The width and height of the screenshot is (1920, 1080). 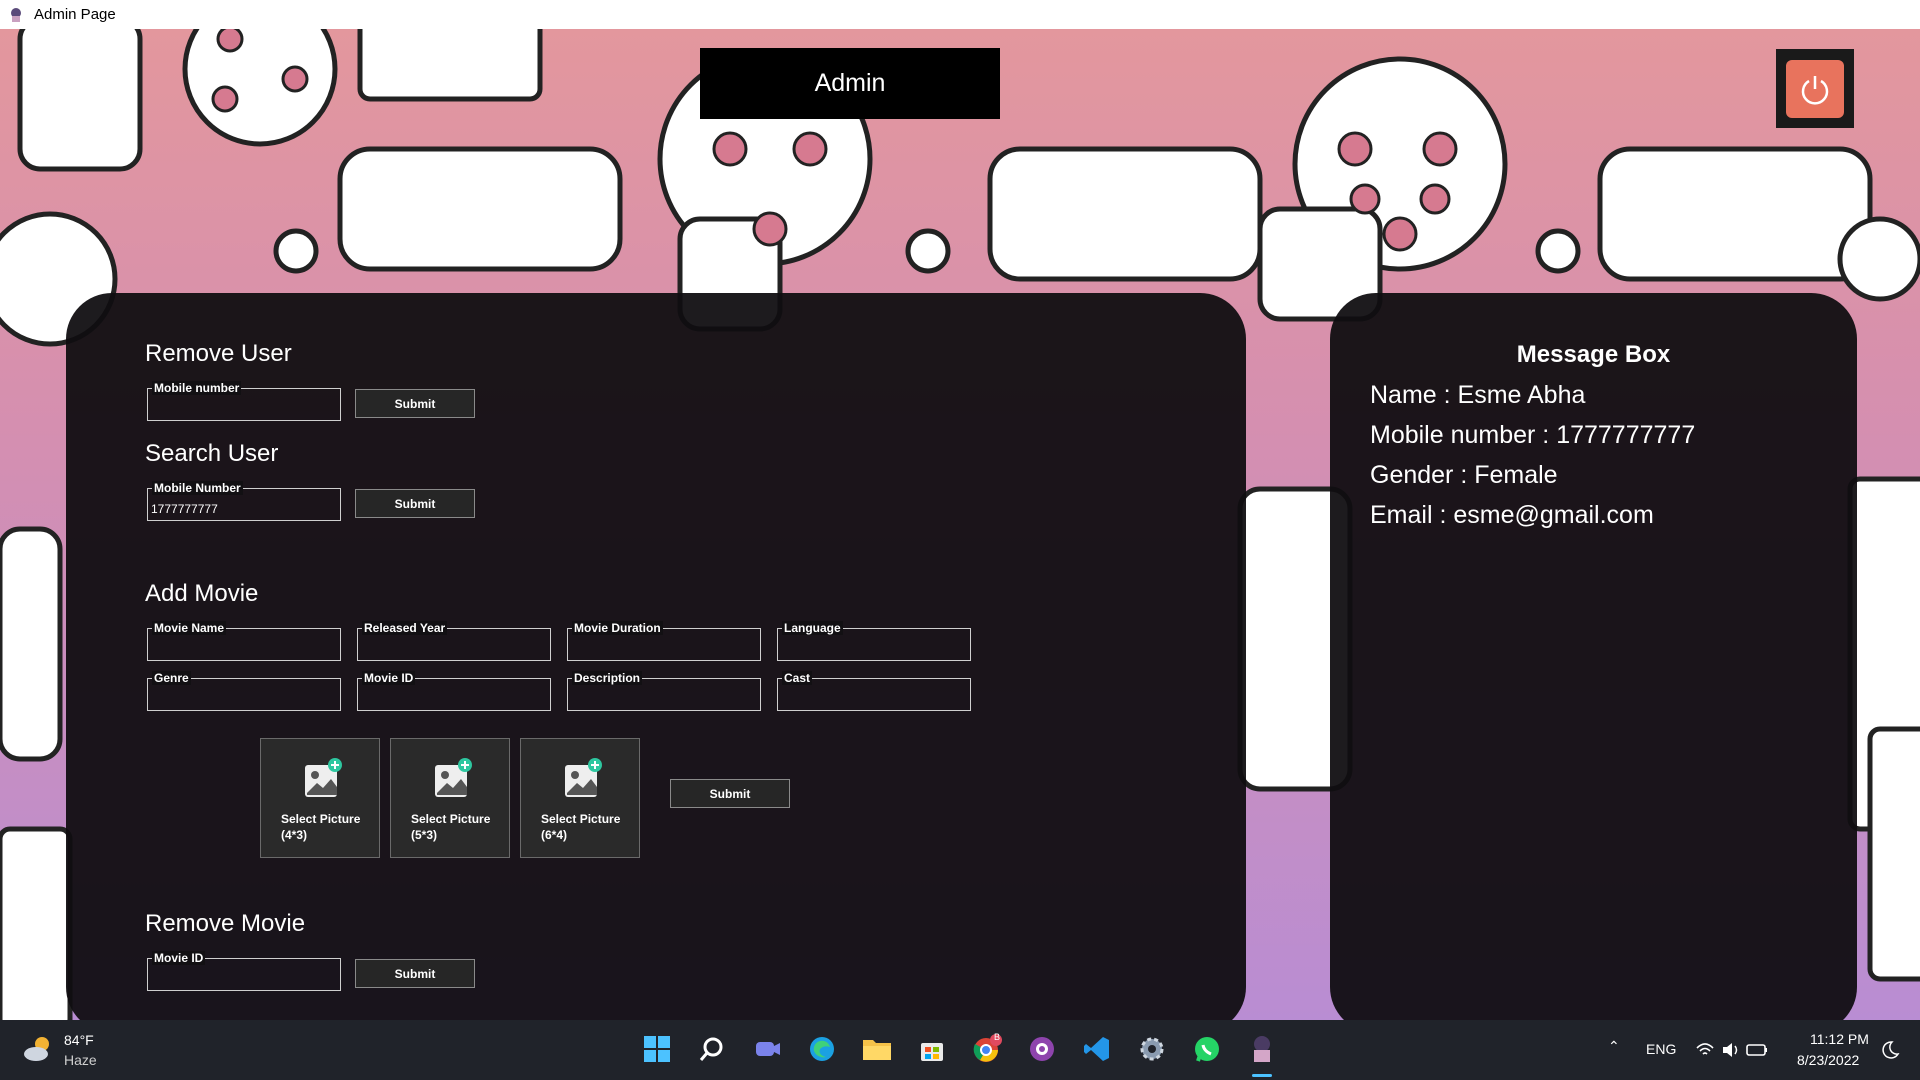 What do you see at coordinates (451, 827) in the screenshot?
I see `select-picture-label: Select Picture (5*3)` at bounding box center [451, 827].